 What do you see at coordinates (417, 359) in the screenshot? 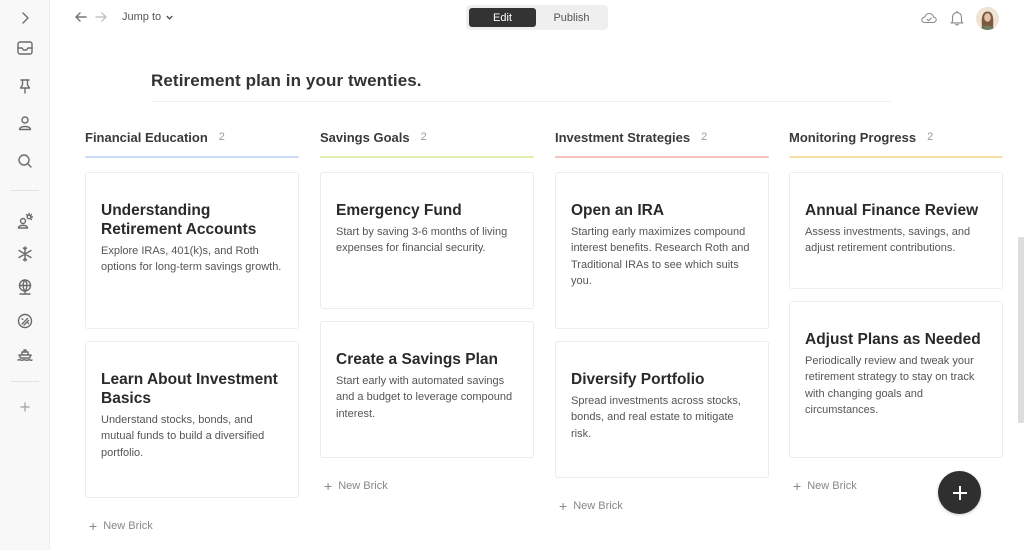
I see `card-title: Create a Savings Plan` at bounding box center [417, 359].